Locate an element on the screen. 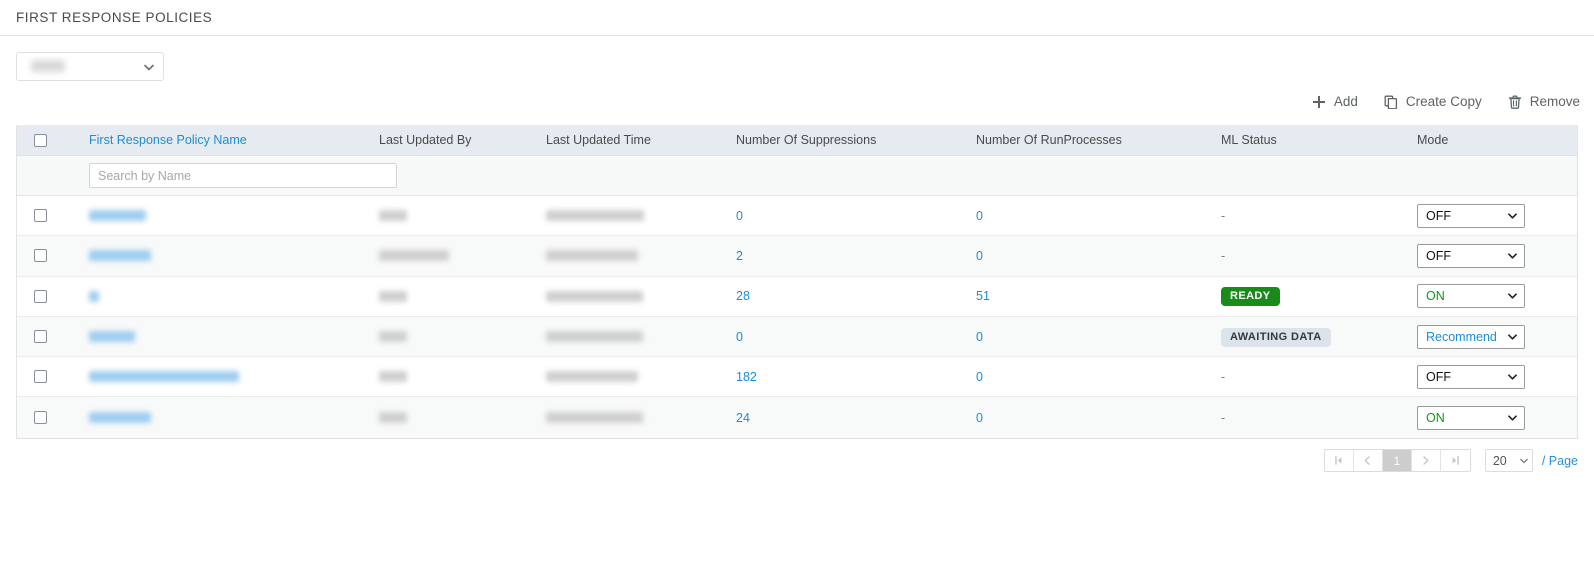  suppressions-link: 182 is located at coordinates (746, 377).